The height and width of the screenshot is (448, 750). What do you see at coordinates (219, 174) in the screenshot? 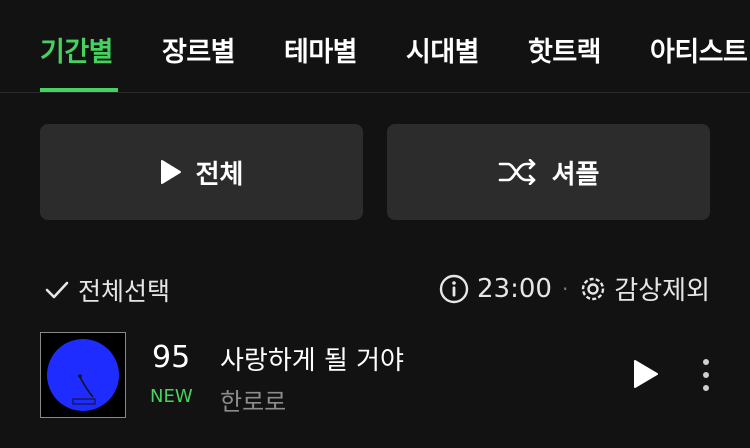
I see `play-all-label: 전체` at bounding box center [219, 174].